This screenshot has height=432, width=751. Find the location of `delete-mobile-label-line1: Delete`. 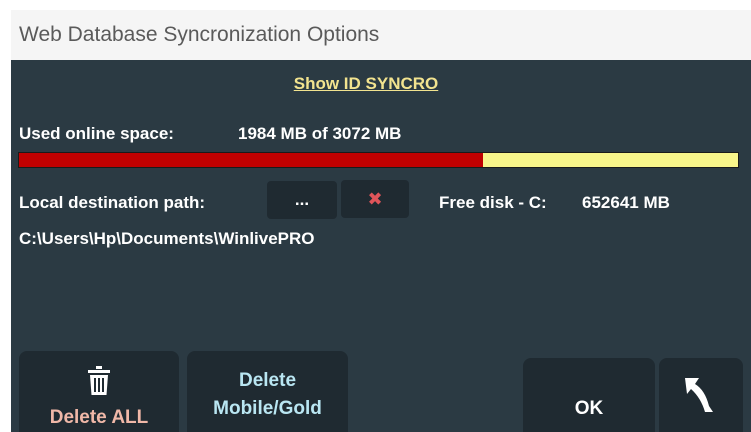

delete-mobile-label-line1: Delete is located at coordinates (267, 380).